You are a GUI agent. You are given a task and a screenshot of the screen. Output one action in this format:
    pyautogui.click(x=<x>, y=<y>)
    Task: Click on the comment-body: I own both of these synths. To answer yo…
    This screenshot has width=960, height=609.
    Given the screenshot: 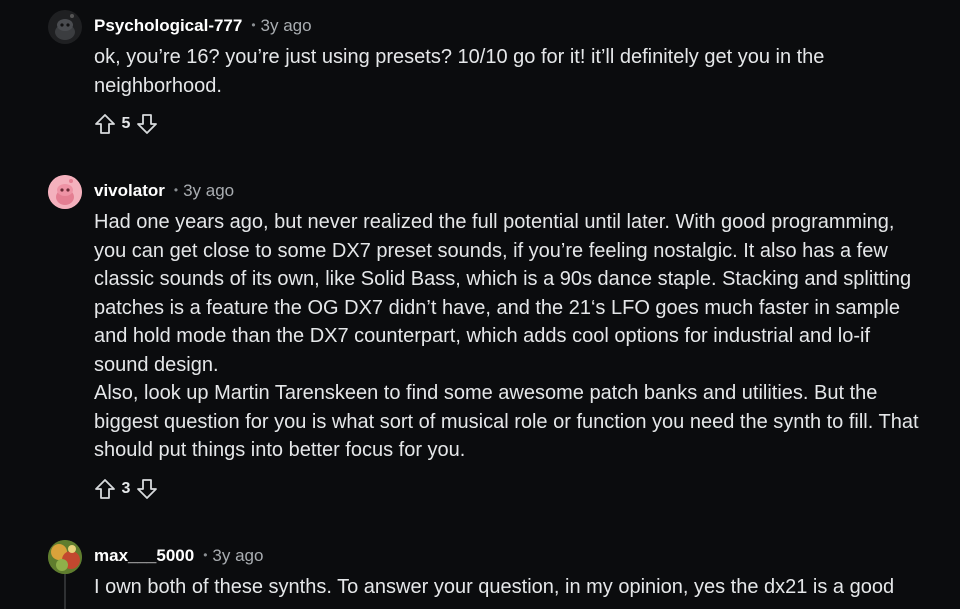 What is the action you would take?
    pyautogui.click(x=509, y=587)
    